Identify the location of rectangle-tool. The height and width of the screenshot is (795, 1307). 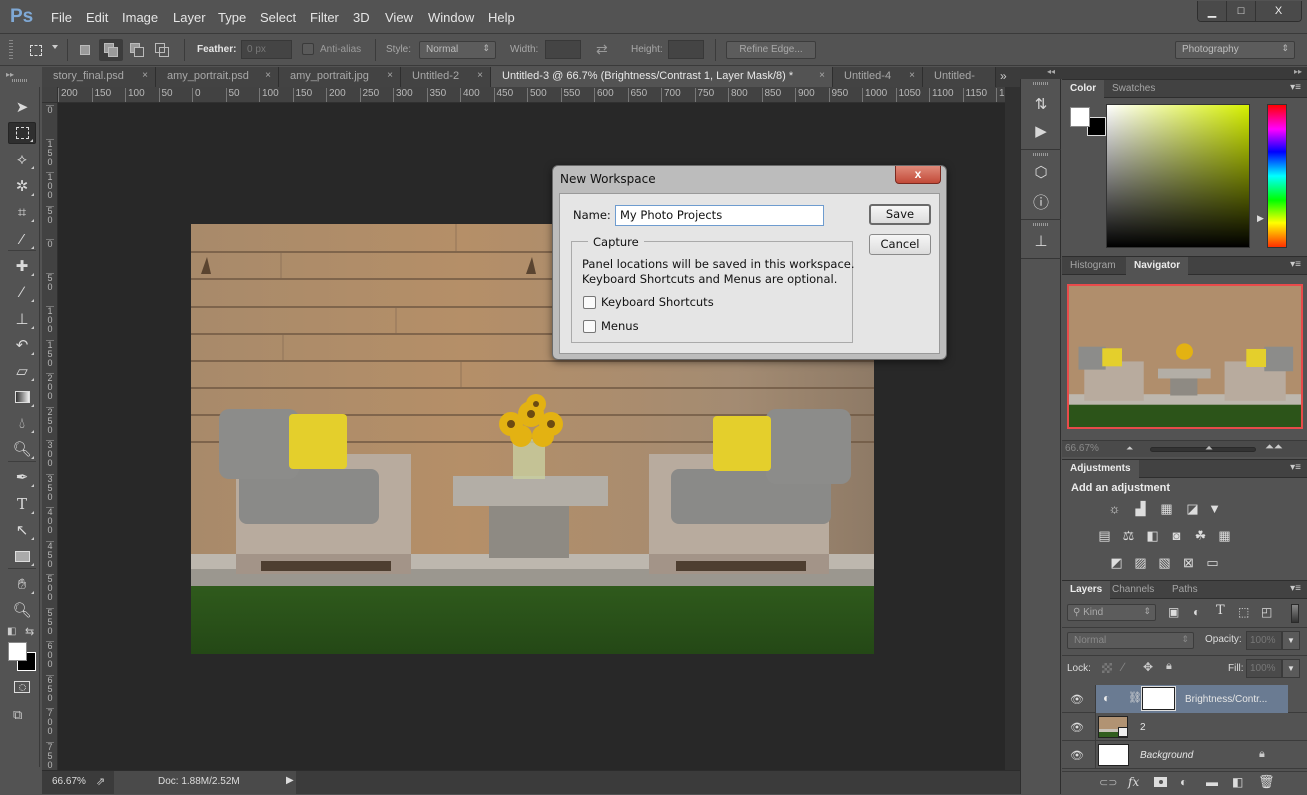
(22, 556).